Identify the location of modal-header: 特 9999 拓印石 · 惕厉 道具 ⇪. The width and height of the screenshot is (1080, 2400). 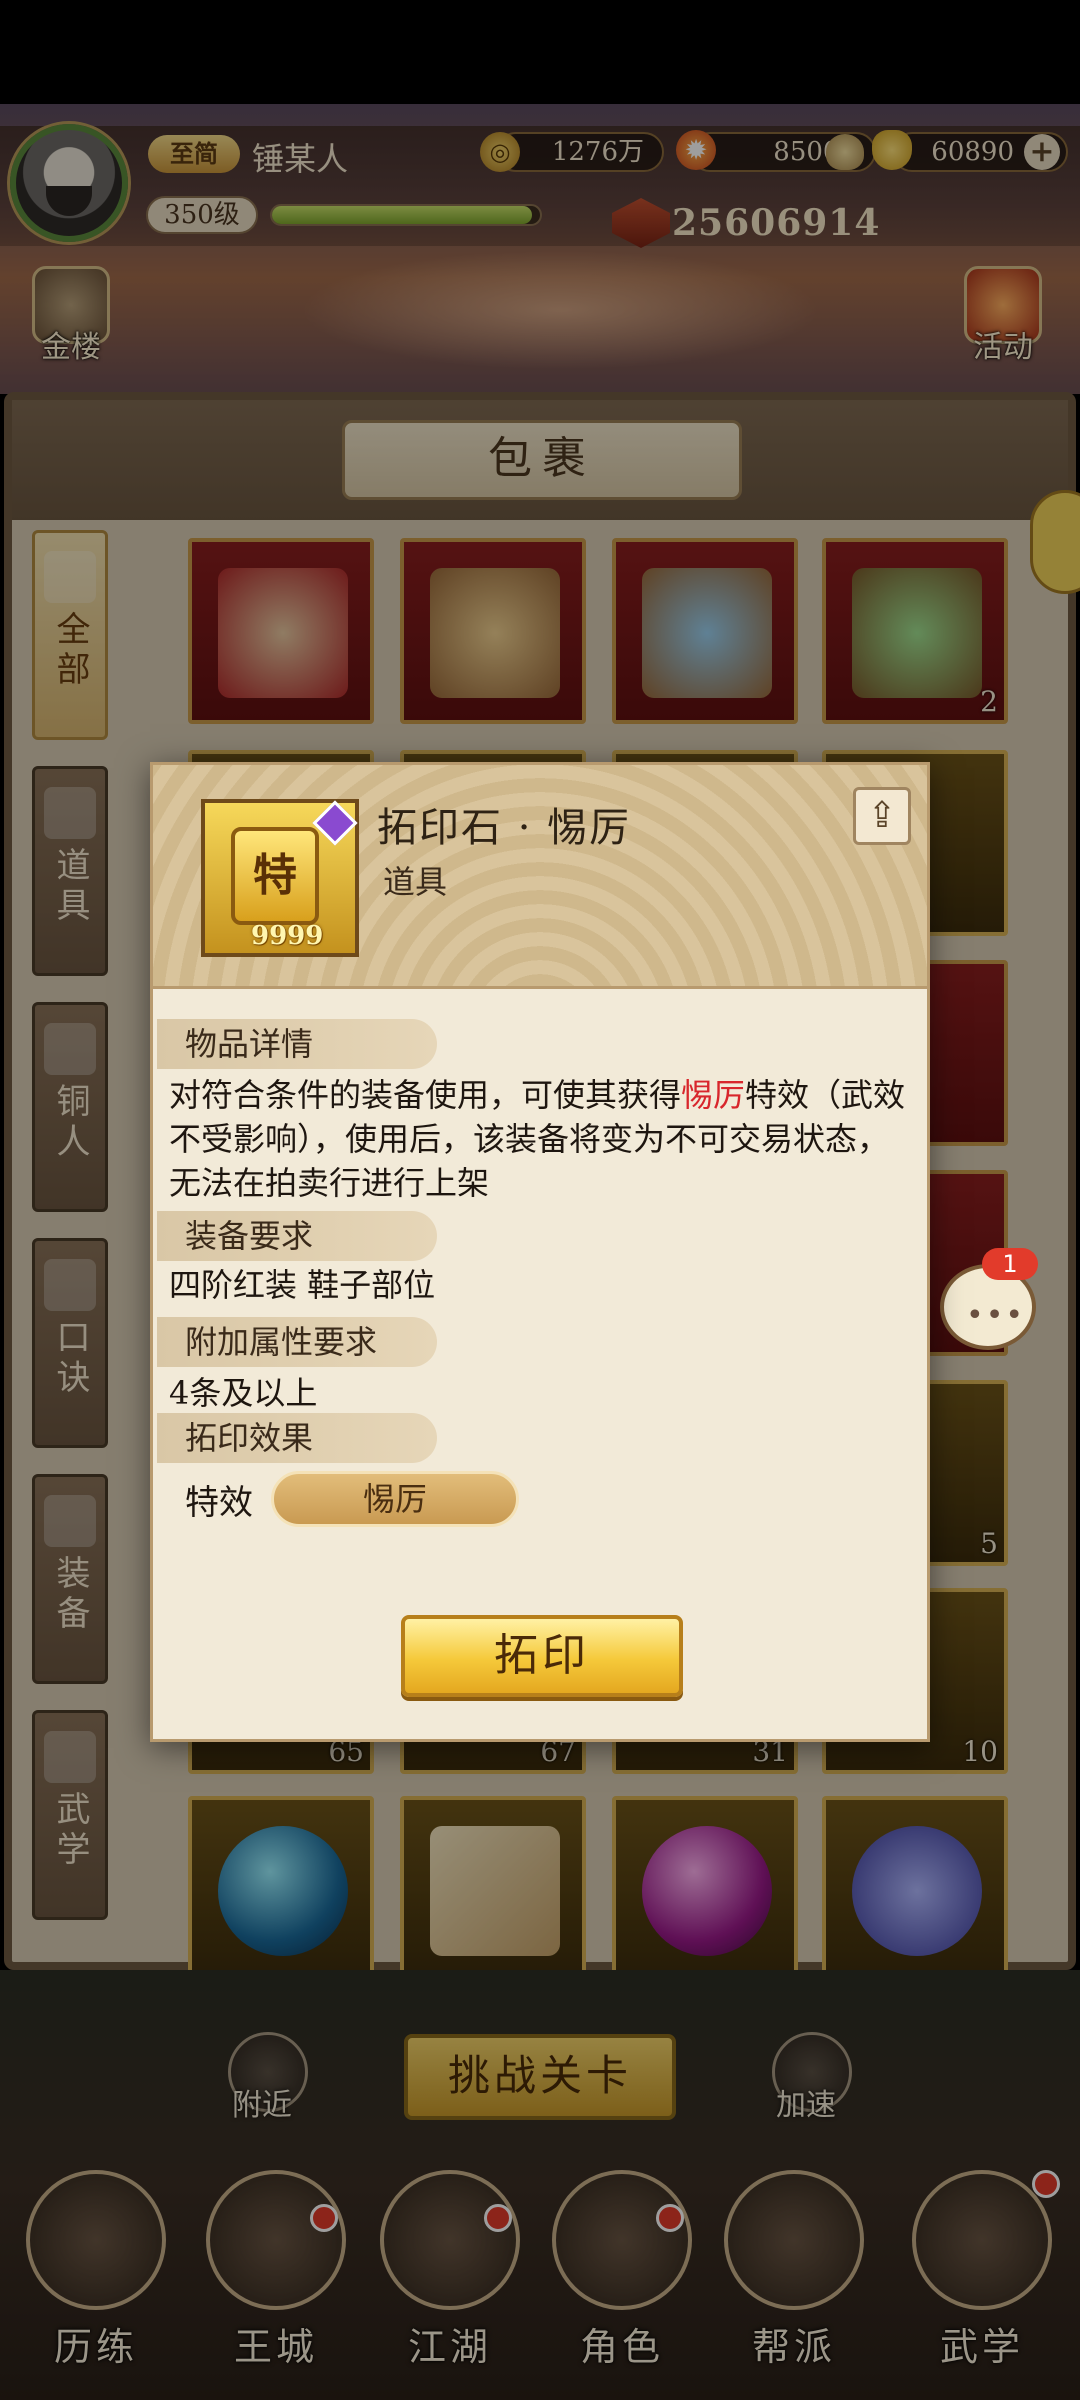
(540, 877).